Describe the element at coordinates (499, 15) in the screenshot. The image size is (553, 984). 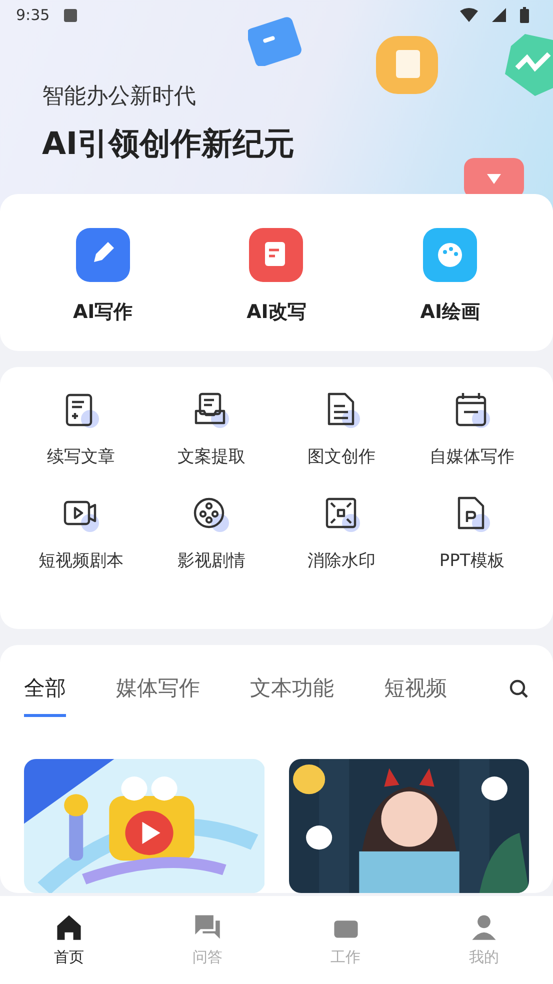
I see `signal-icon` at that location.